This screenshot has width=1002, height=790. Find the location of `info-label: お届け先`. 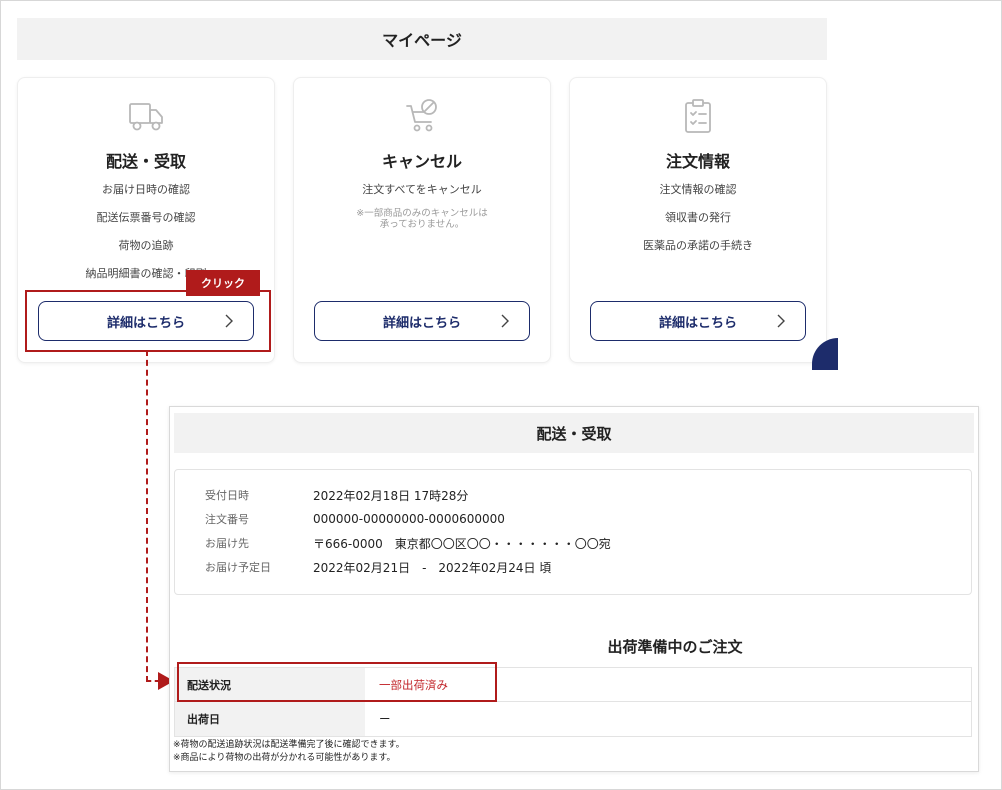

info-label: お届け先 is located at coordinates (227, 543).